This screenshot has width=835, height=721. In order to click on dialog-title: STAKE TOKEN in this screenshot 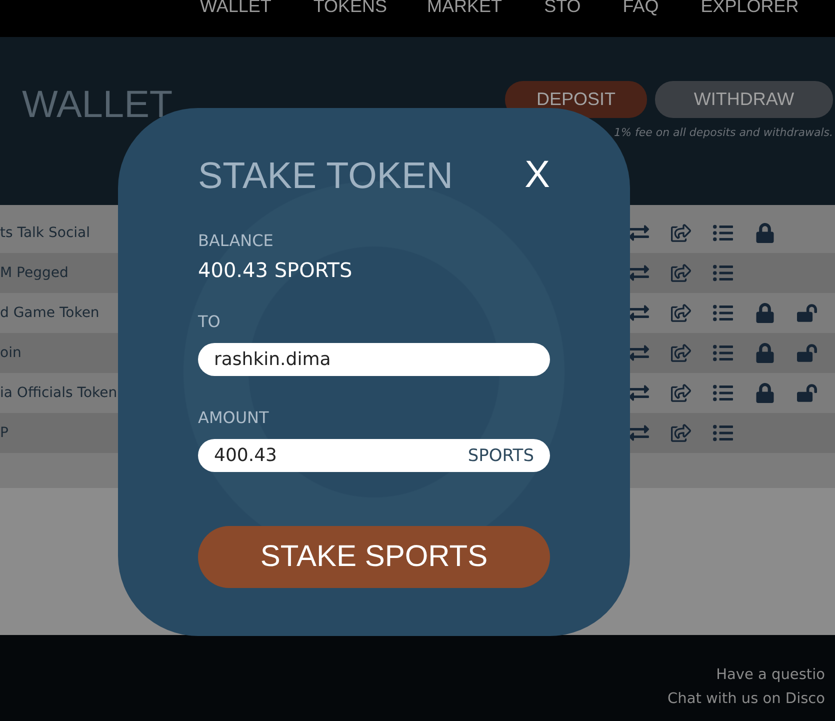, I will do `click(325, 175)`.